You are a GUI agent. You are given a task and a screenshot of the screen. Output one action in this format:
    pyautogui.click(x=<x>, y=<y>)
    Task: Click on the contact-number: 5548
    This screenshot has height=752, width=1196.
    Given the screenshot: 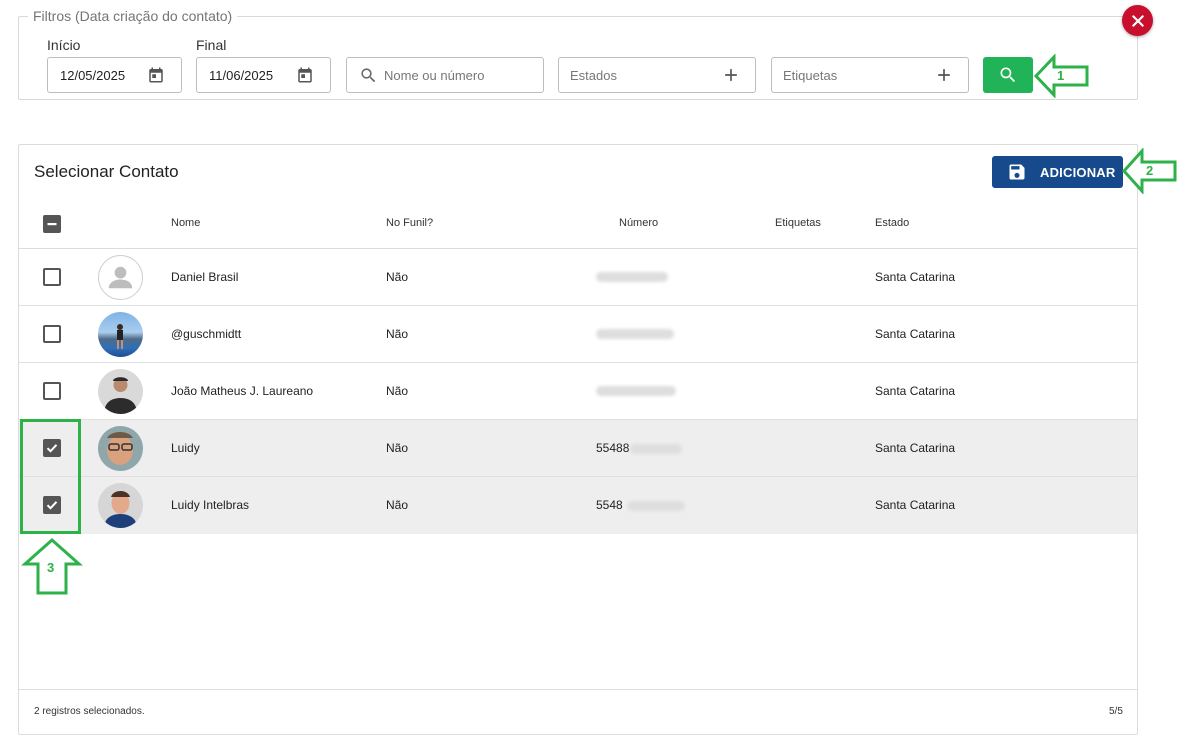 What is the action you would take?
    pyautogui.click(x=640, y=505)
    